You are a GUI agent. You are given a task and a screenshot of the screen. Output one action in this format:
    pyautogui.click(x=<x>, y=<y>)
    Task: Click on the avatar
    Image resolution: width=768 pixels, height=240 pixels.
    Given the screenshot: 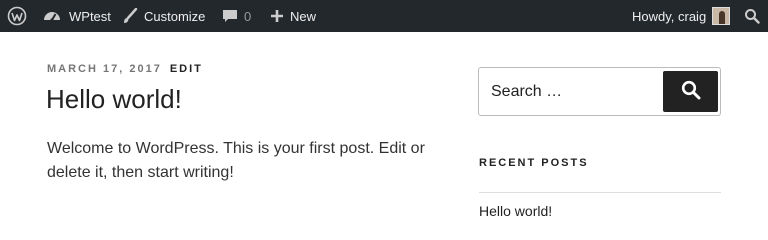 What is the action you would take?
    pyautogui.click(x=721, y=16)
    